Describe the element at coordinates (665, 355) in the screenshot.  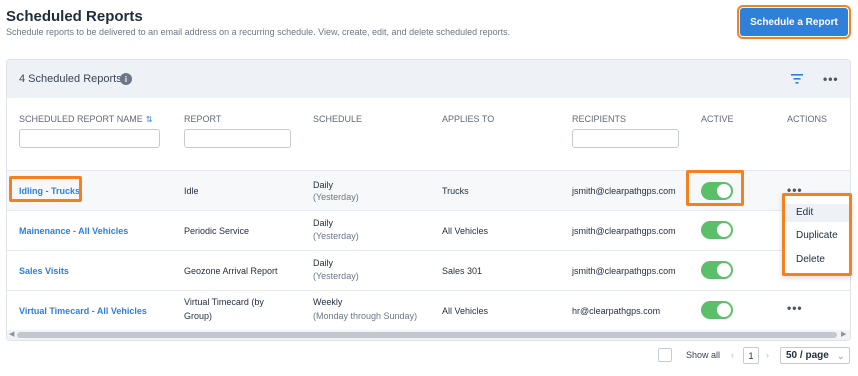
I see `show-all-checkbox` at that location.